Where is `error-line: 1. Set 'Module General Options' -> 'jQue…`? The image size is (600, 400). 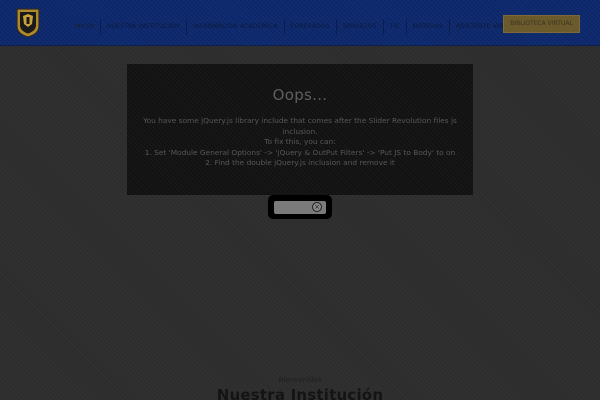
error-line: 1. Set 'Module General Options' -> 'jQue… is located at coordinates (300, 152).